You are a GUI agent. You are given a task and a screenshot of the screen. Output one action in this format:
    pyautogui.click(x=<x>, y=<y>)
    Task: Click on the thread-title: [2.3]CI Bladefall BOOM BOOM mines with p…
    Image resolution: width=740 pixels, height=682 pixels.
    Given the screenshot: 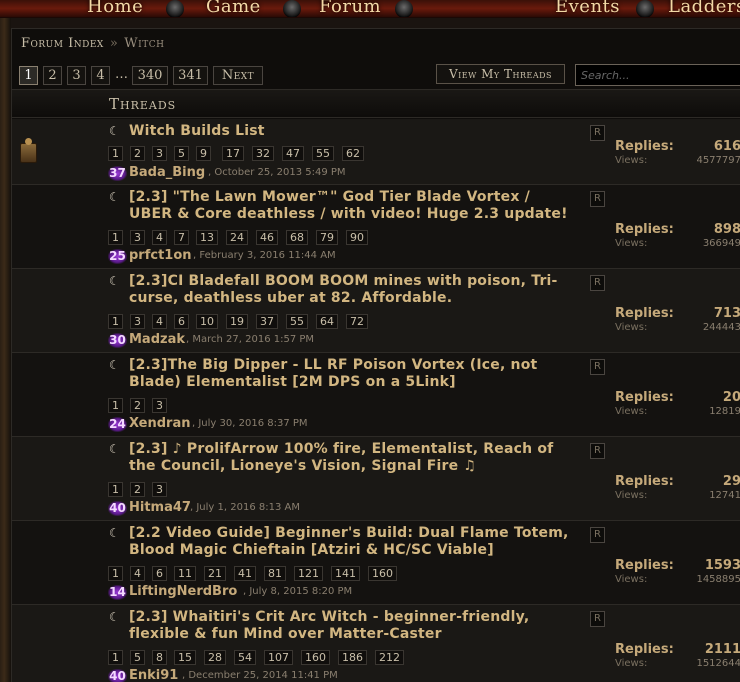 What is the action you would take?
    pyautogui.click(x=351, y=290)
    